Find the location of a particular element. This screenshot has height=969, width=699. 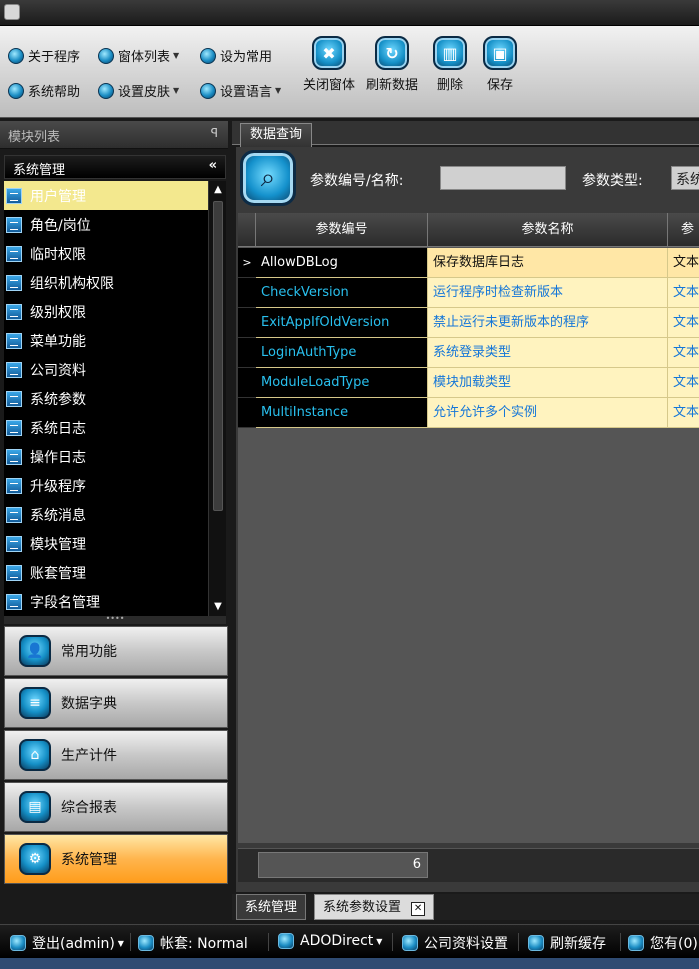

nav-reports: ▤ 综合报表 is located at coordinates (116, 807).